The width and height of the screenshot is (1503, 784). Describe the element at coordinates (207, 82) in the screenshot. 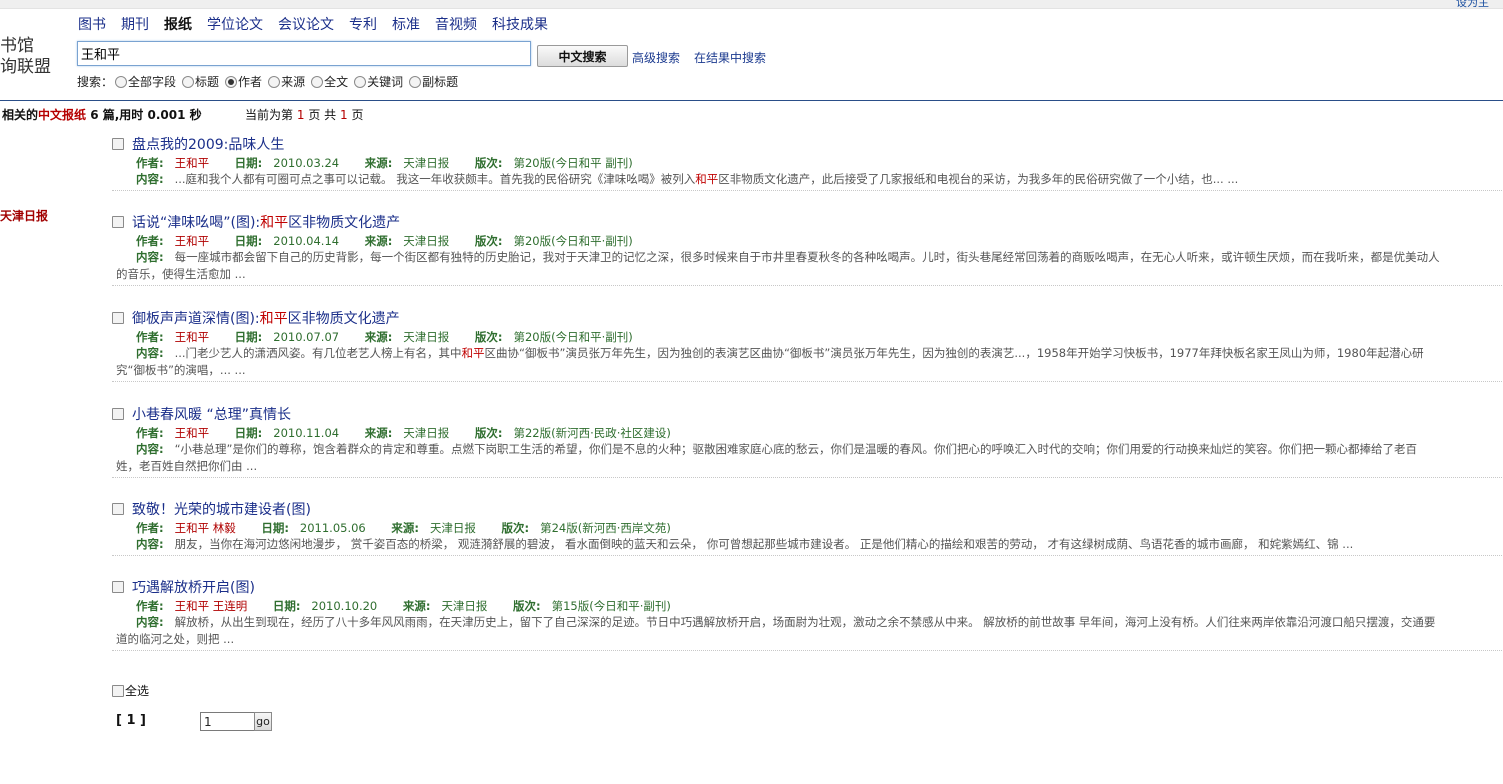

I see `search-field-option-label: 标题` at that location.